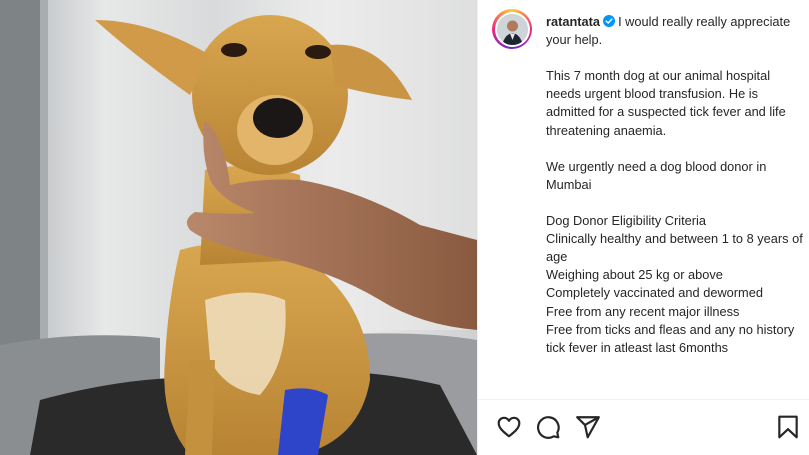 The image size is (809, 455). I want to click on comment-button, so click(548, 427).